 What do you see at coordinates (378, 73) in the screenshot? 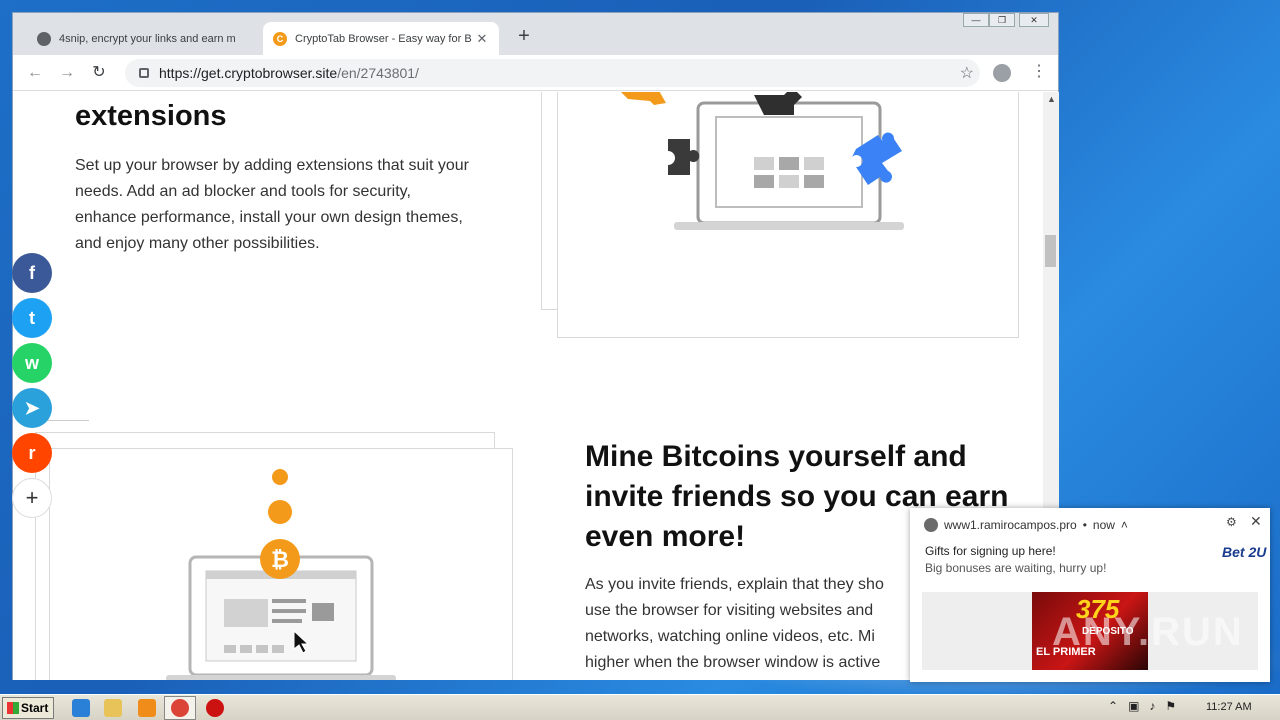
I see `url-path: /en/2743801/` at bounding box center [378, 73].